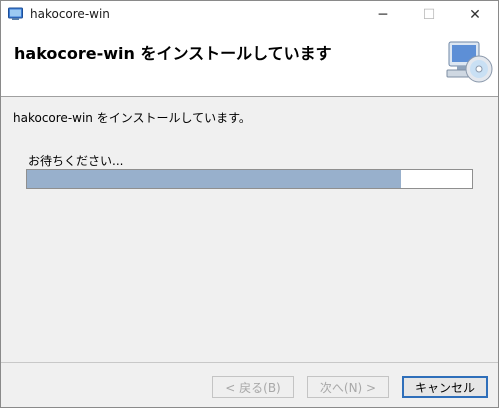 The image size is (499, 408). I want to click on close-icon: ✕, so click(475, 14).